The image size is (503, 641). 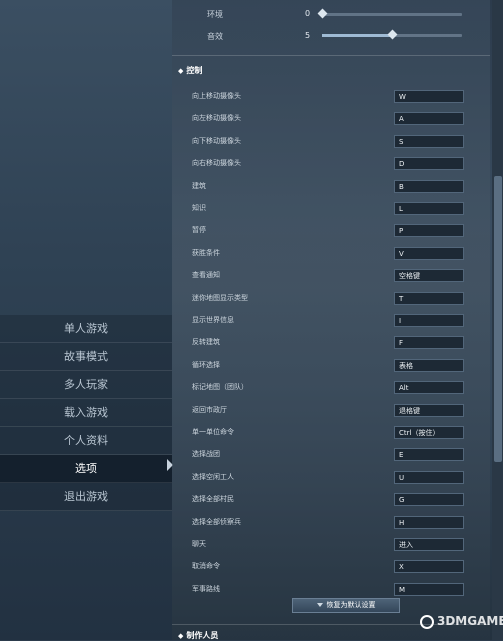 I want to click on key-binding-field: S, so click(x=429, y=141).